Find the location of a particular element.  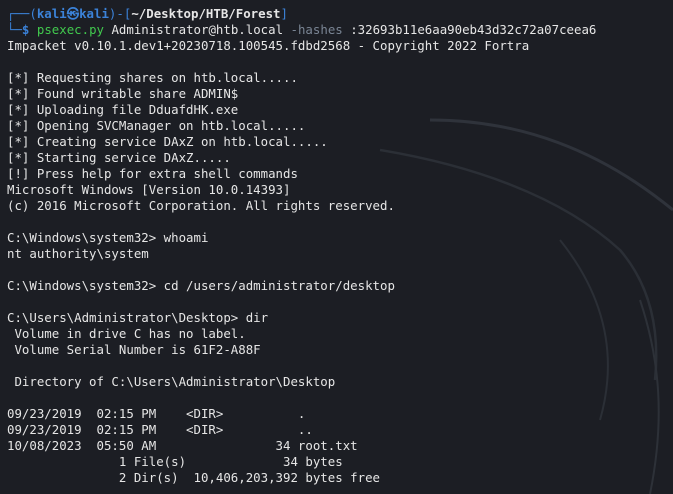

shell-command-whoami: C:\Windows\system32> whoami is located at coordinates (108, 237).